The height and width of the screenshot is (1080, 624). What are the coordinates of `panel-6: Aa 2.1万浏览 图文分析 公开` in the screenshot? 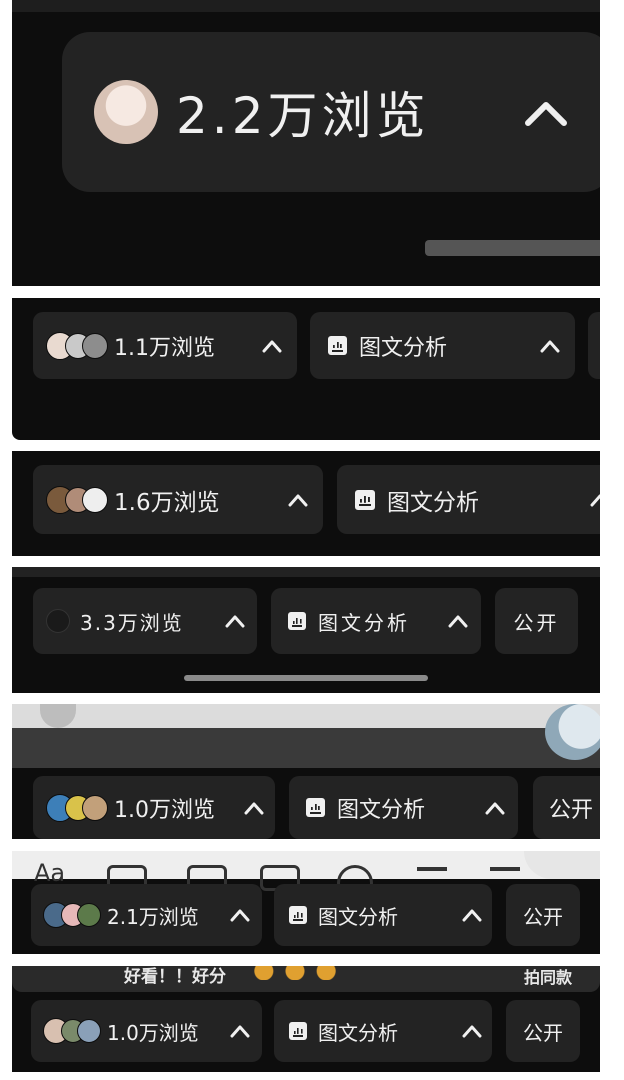 It's located at (306, 902).